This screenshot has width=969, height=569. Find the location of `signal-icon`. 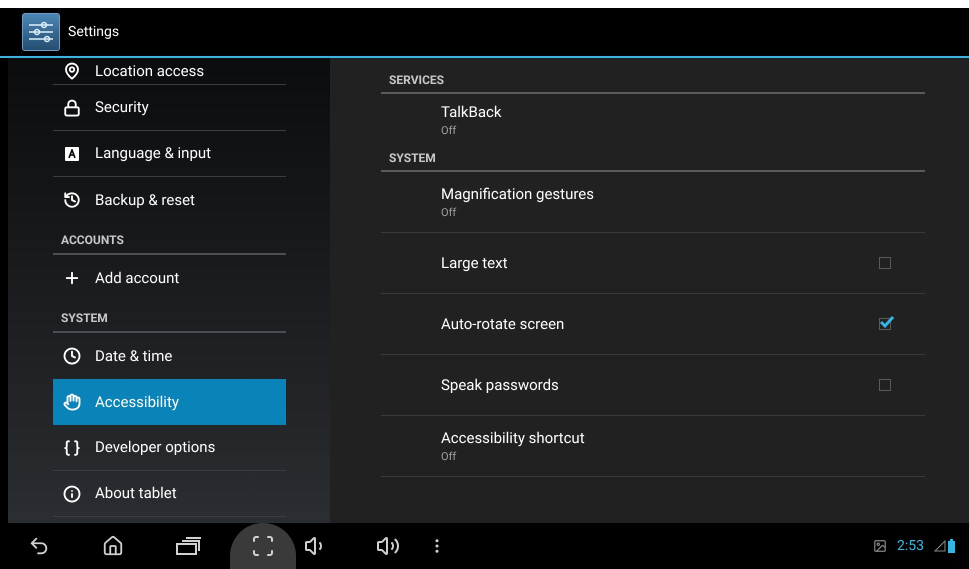

signal-icon is located at coordinates (940, 546).